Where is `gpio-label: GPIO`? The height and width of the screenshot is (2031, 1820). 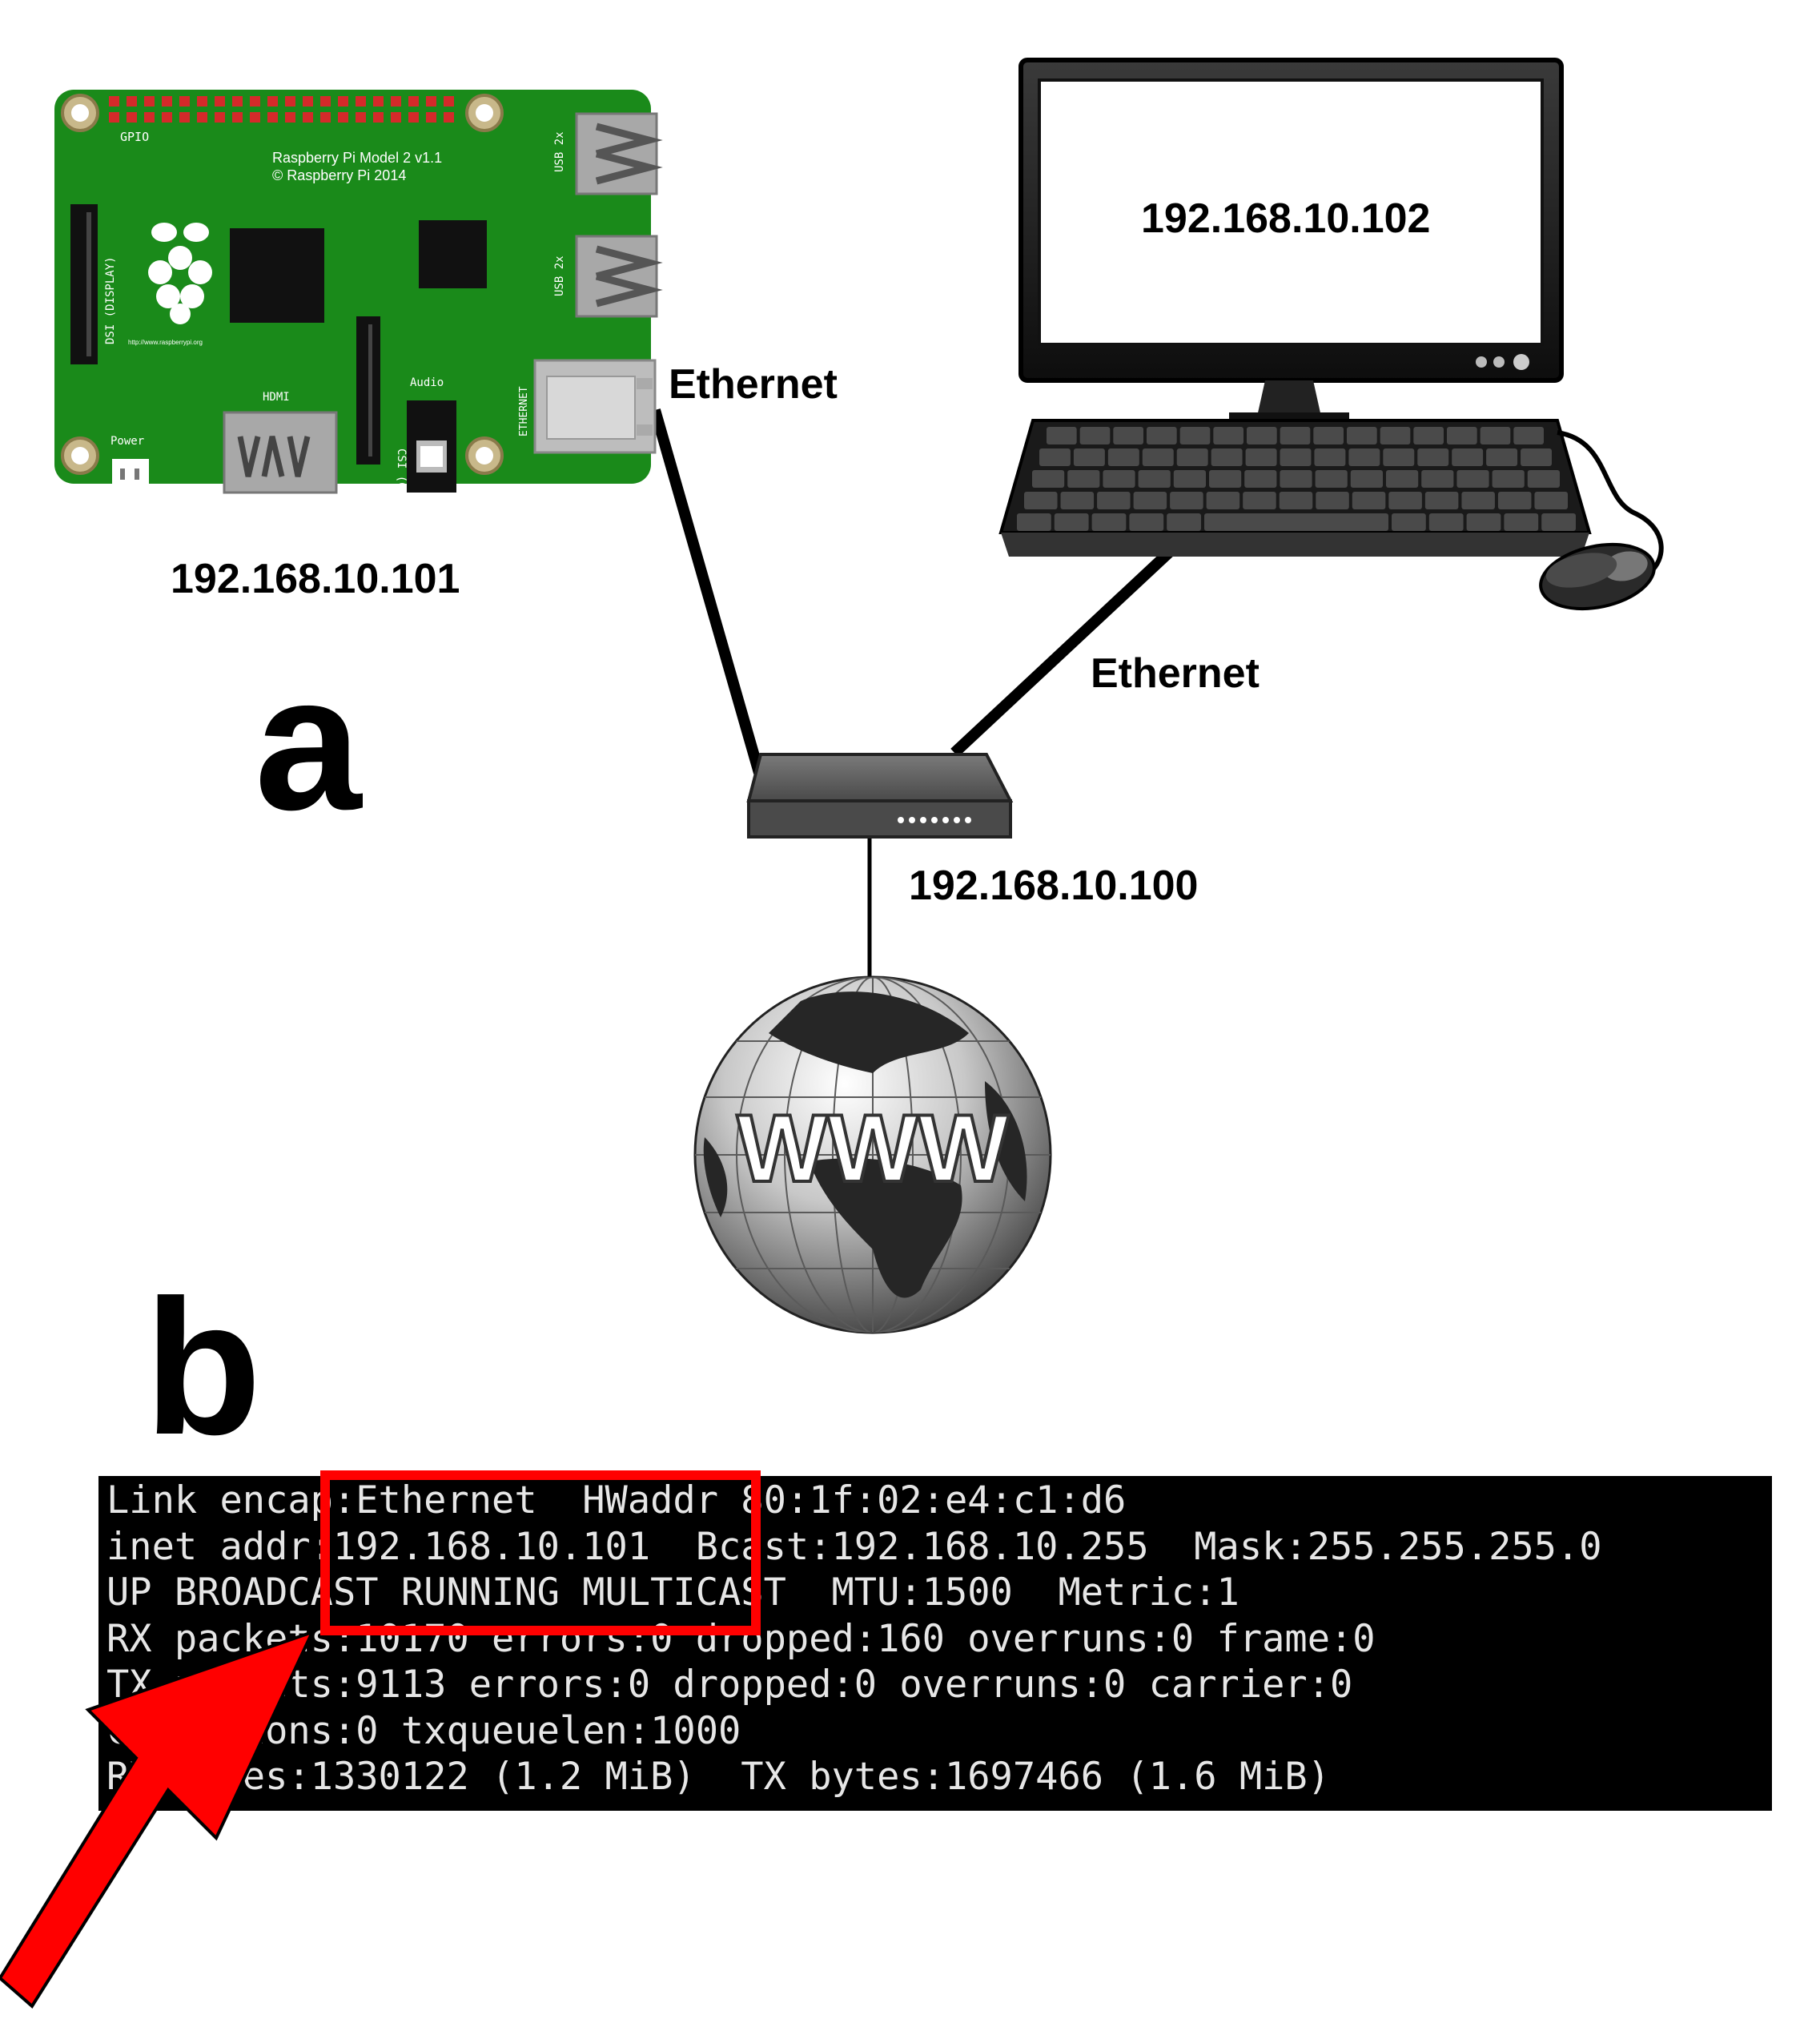
gpio-label: GPIO is located at coordinates (134, 137).